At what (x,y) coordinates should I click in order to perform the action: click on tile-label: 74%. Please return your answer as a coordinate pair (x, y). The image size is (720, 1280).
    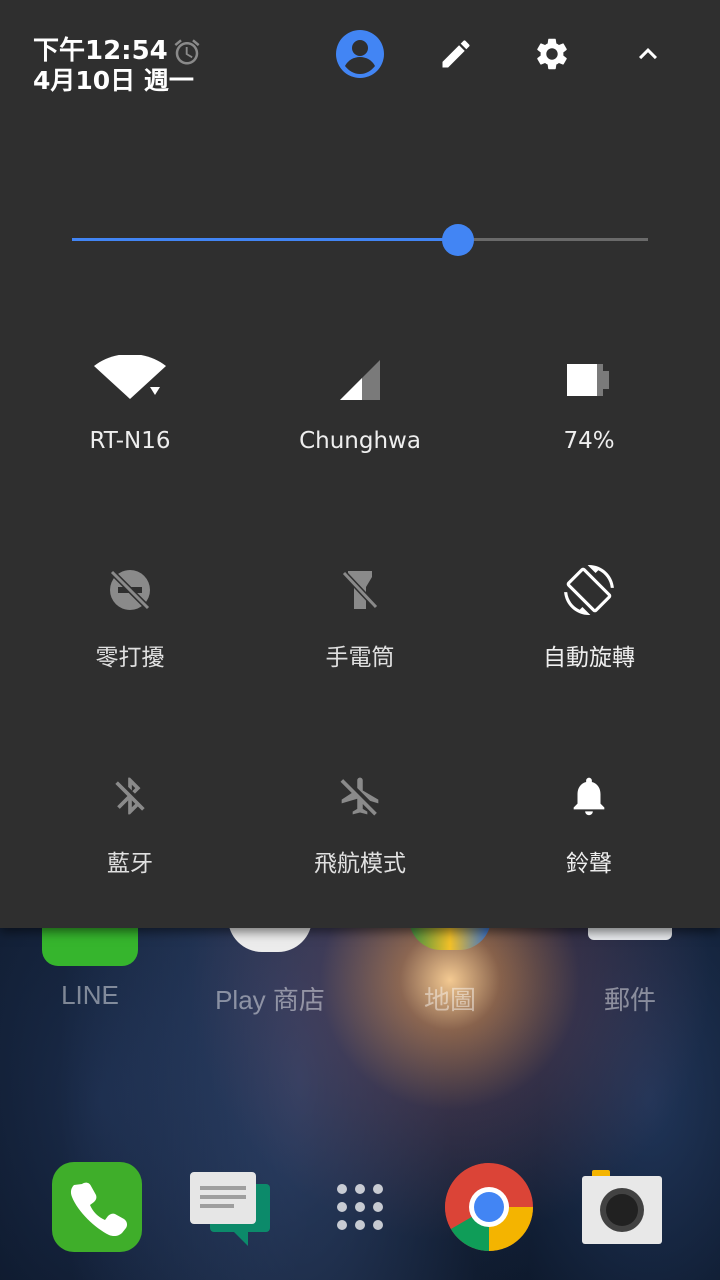
    Looking at the image, I should click on (589, 441).